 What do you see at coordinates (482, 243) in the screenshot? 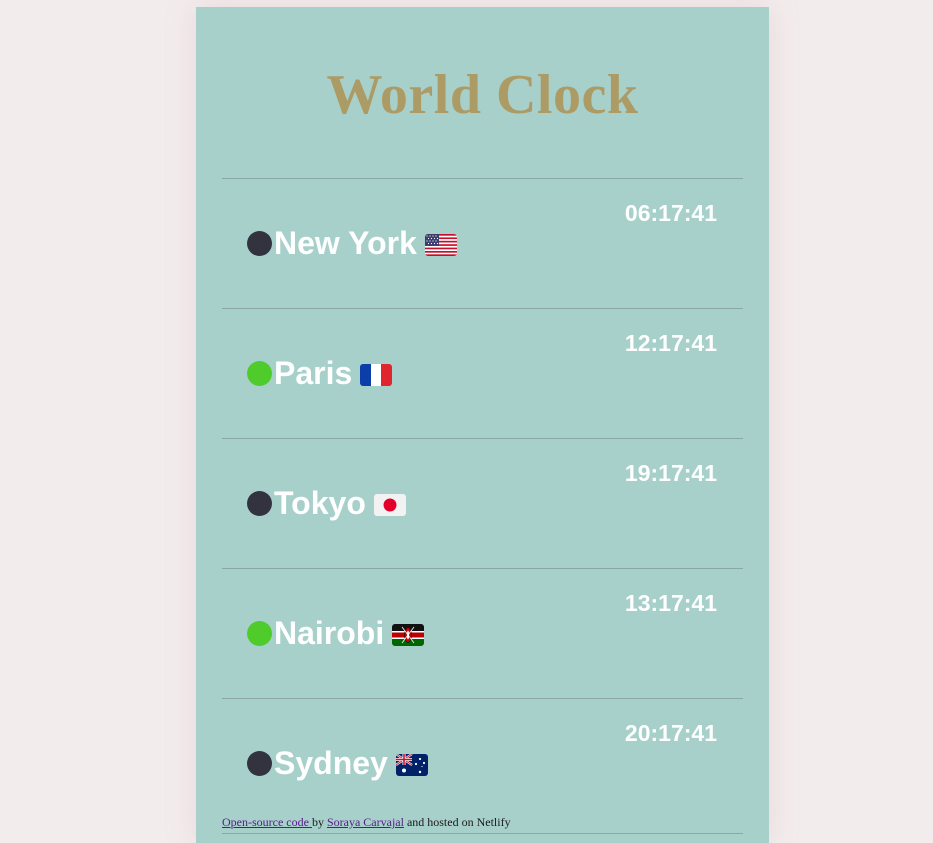
I see `city-row-new-york: New York 06:17:41` at bounding box center [482, 243].